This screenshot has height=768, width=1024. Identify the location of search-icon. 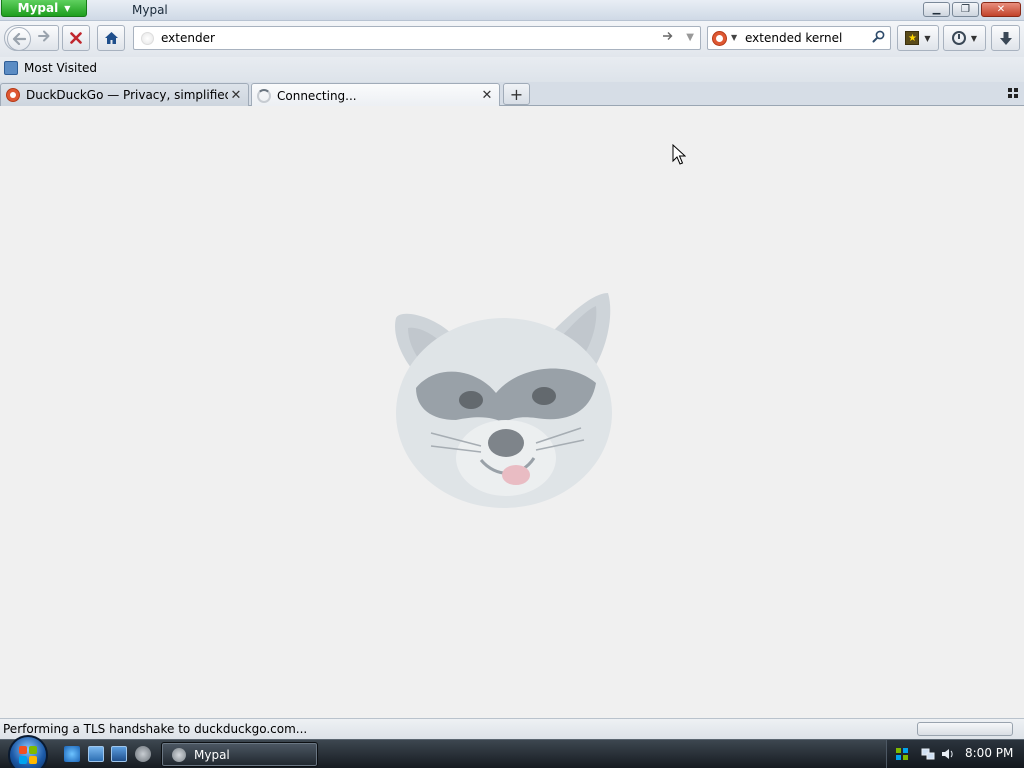
(878, 38).